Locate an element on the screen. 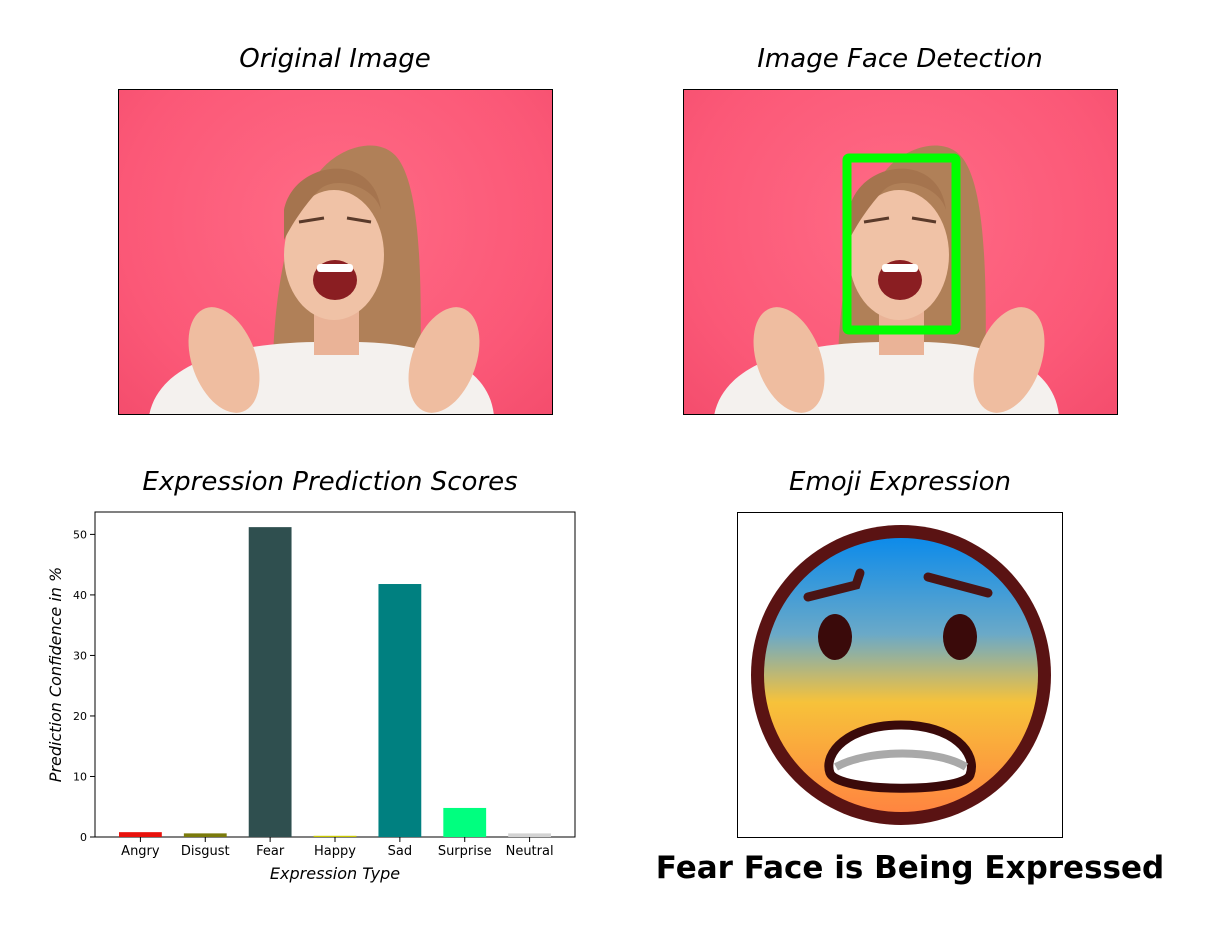  x-tick-label: Neutral is located at coordinates (530, 851).